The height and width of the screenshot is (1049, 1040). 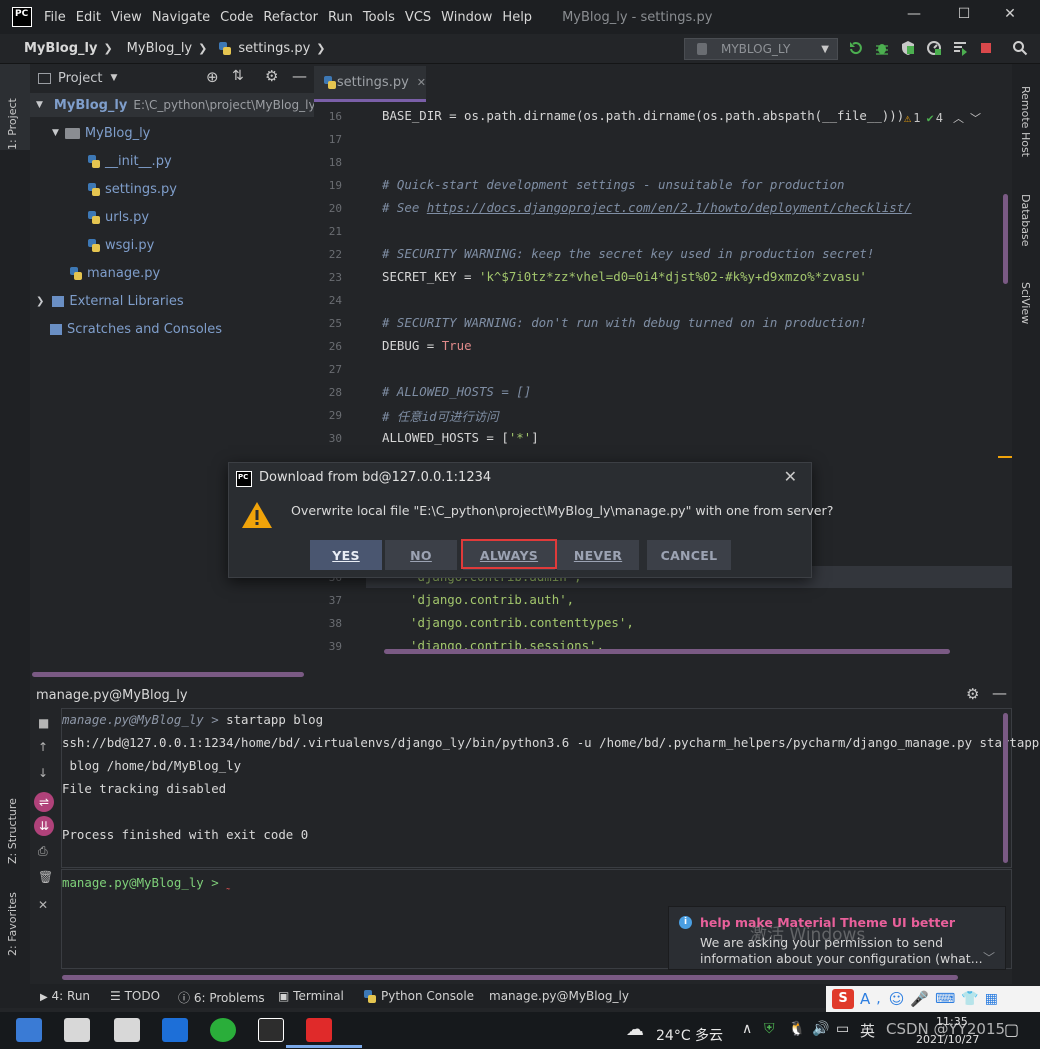 What do you see at coordinates (1011, 1029) in the screenshot?
I see `notification-center-icon: ▢` at bounding box center [1011, 1029].